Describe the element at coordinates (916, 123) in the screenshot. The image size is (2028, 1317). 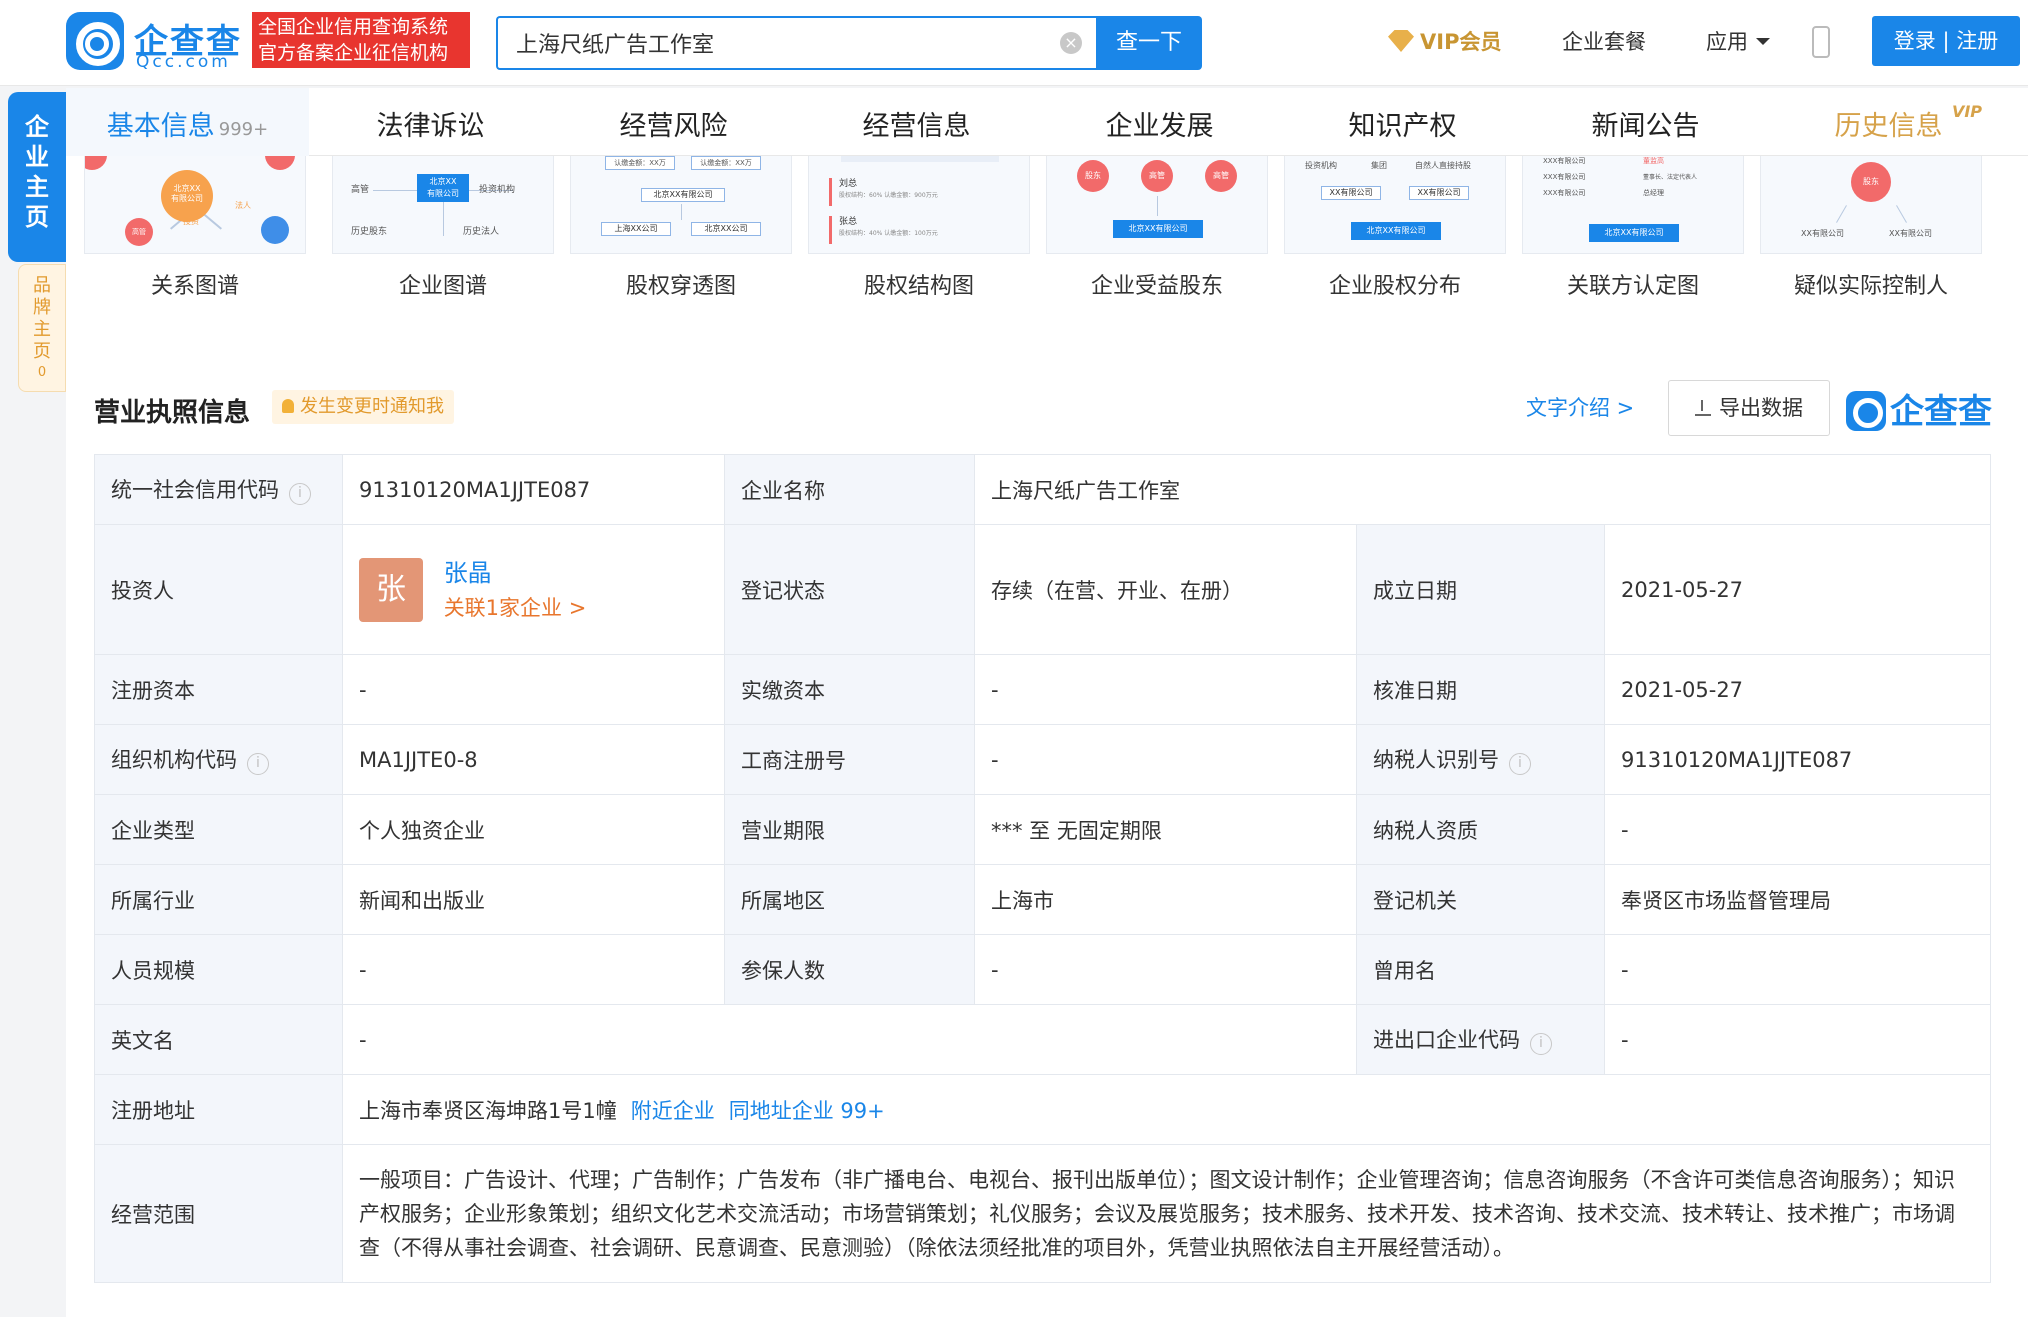
I see `tab-operation: 经营信息` at that location.